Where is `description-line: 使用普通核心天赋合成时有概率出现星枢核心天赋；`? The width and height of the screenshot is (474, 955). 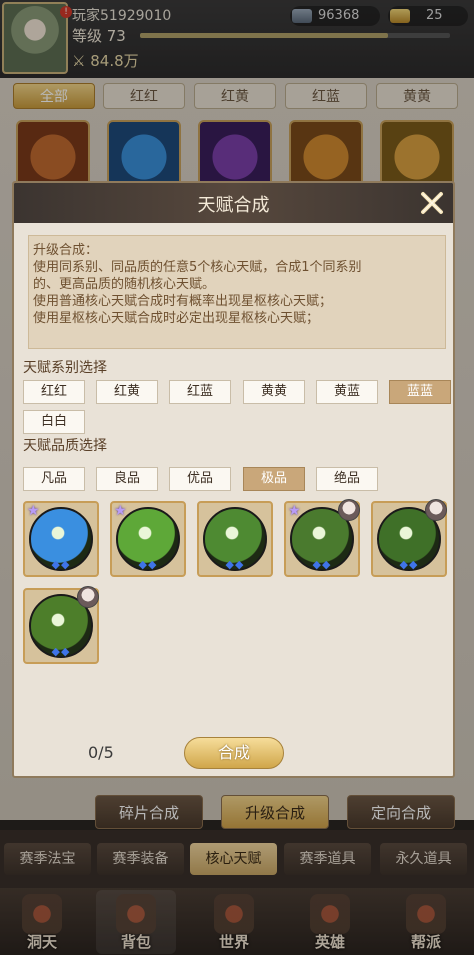
description-line: 使用普通核心天赋合成时有概率出现星枢核心天赋； is located at coordinates (183, 301).